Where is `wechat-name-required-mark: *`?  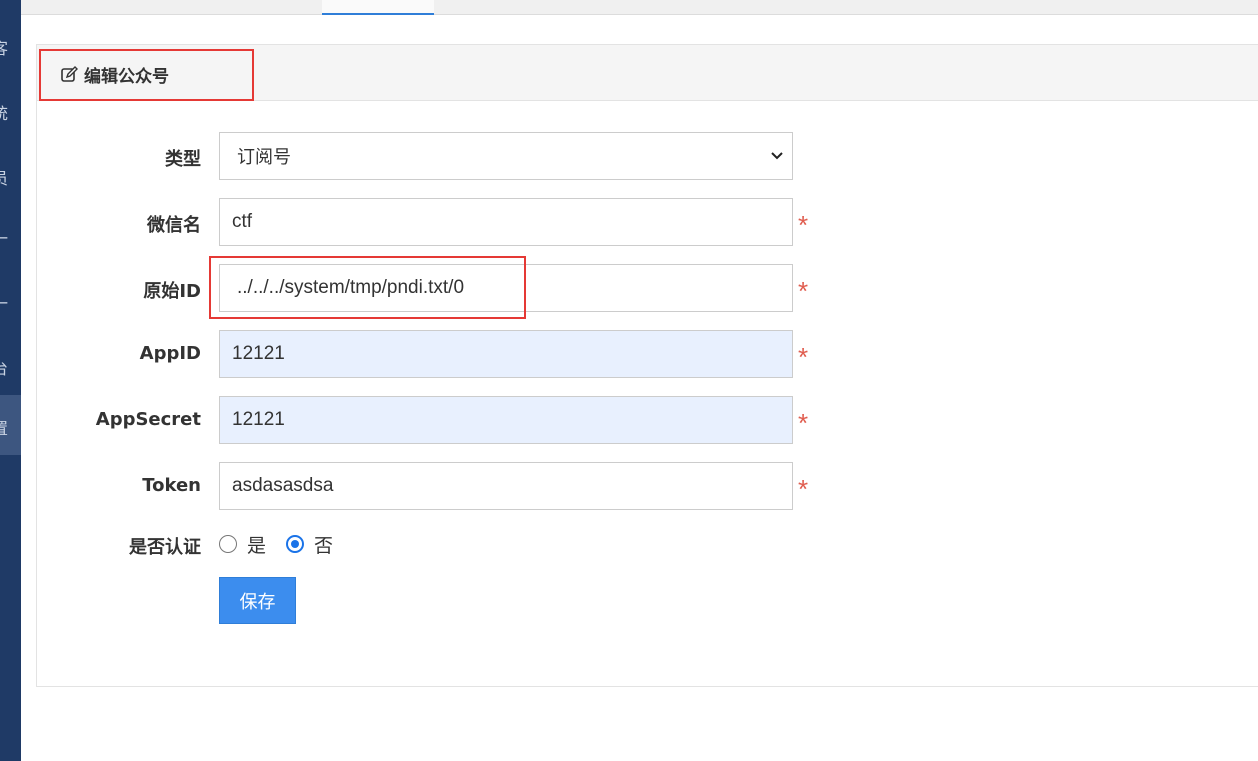
wechat-name-required-mark: * is located at coordinates (803, 225).